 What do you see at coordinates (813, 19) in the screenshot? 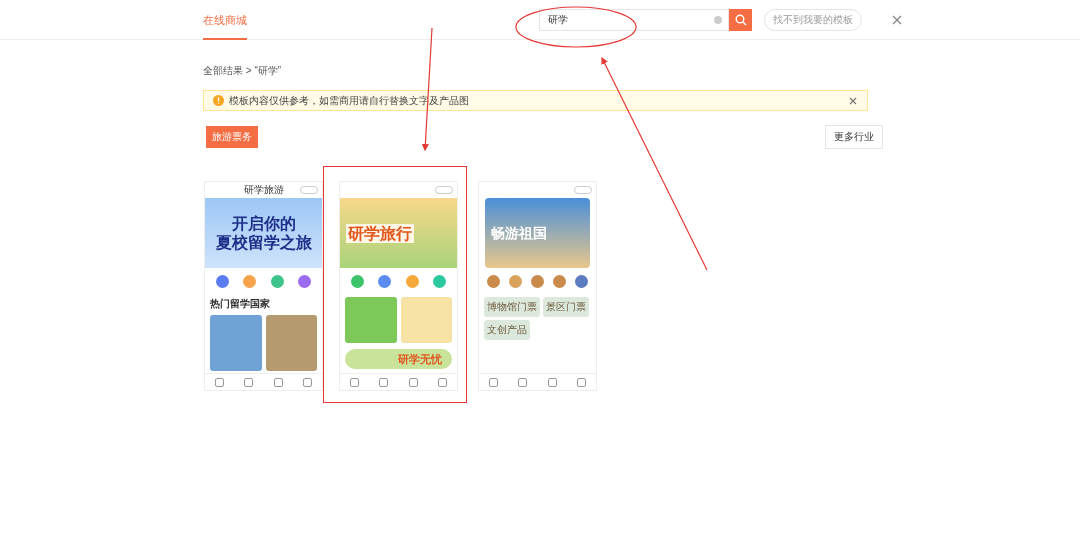
I see `help-button: 找不到我要的模板` at bounding box center [813, 19].